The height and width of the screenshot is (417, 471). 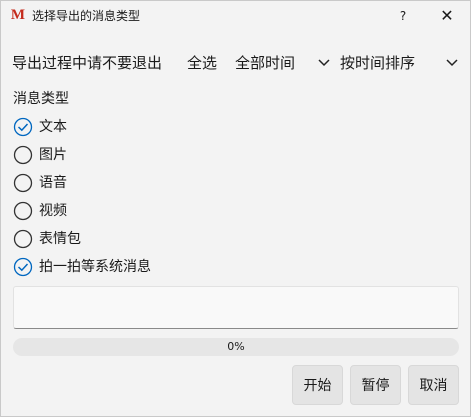 I want to click on message-type-option: 表情包, so click(x=163, y=239).